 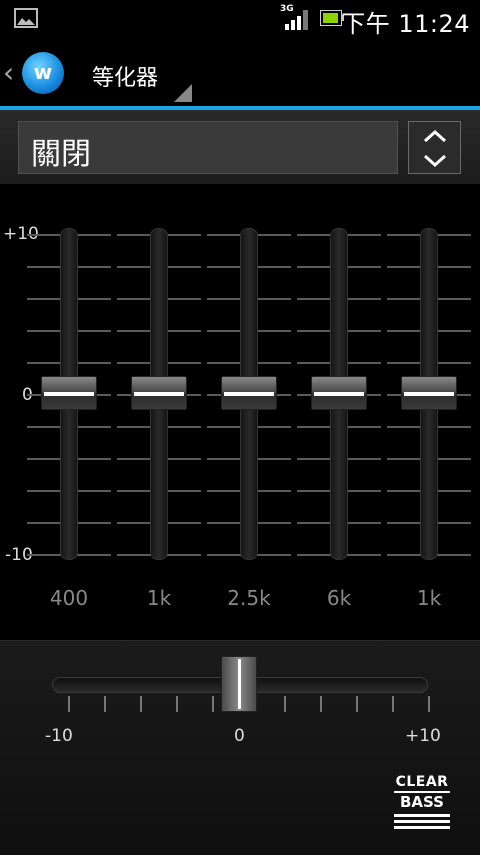 I want to click on clear-bass-logo-line2: BASS, so click(x=422, y=801).